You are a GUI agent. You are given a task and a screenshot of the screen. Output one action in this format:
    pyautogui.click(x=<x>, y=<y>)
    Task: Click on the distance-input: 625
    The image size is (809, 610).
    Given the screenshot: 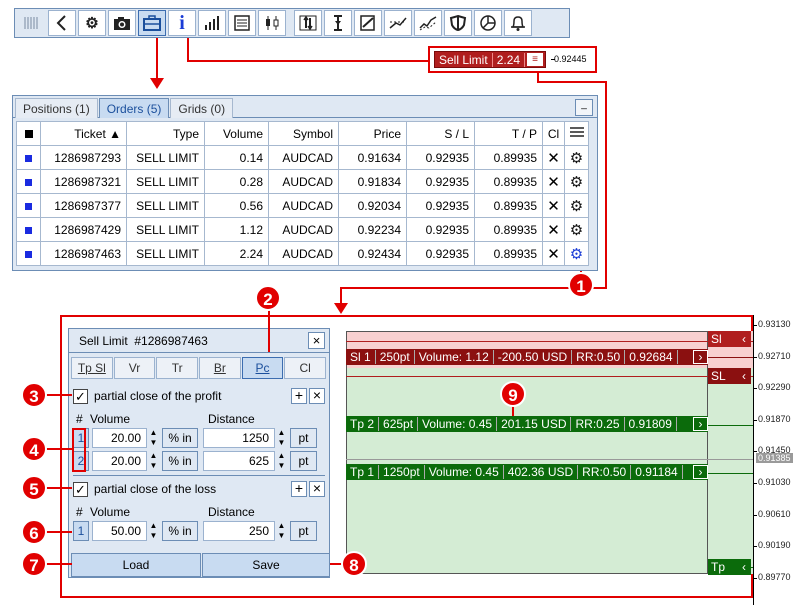 What is the action you would take?
    pyautogui.click(x=239, y=461)
    